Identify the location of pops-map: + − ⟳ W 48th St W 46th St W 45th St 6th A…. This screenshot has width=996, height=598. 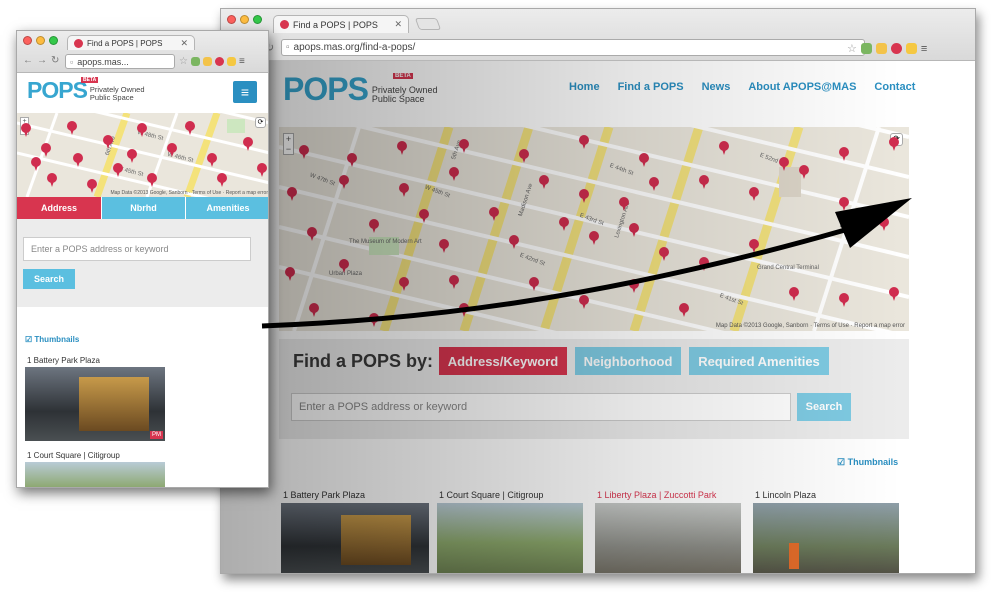
(142, 155).